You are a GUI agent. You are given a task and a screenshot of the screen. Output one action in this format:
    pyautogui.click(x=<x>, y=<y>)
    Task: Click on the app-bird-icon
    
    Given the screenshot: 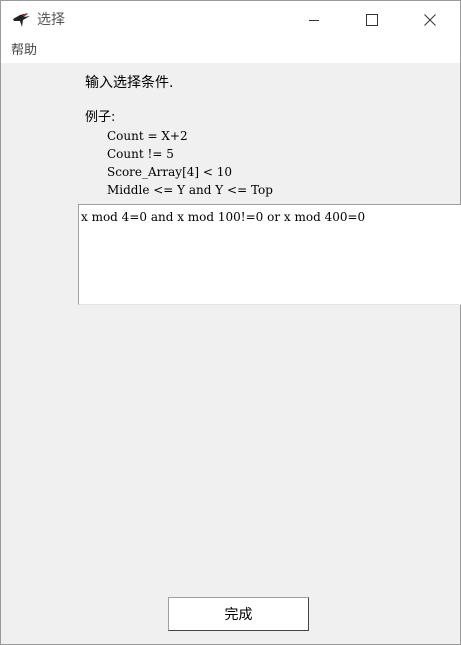 What is the action you would take?
    pyautogui.click(x=21, y=20)
    